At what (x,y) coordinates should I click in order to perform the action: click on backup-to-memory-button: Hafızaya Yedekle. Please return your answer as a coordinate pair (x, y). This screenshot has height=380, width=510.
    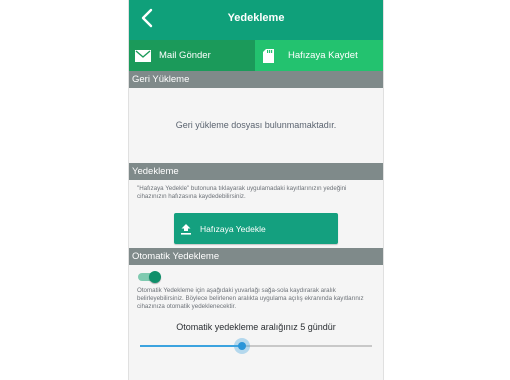
    Looking at the image, I should click on (256, 228).